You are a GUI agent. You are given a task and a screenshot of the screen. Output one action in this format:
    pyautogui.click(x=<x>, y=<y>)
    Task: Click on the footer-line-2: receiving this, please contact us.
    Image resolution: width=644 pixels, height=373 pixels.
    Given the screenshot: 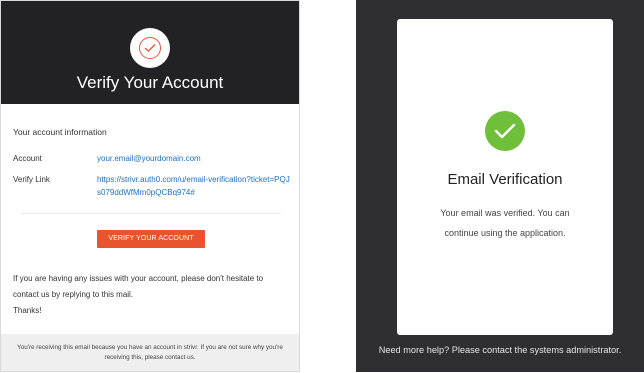 What is the action you would take?
    pyautogui.click(x=150, y=357)
    